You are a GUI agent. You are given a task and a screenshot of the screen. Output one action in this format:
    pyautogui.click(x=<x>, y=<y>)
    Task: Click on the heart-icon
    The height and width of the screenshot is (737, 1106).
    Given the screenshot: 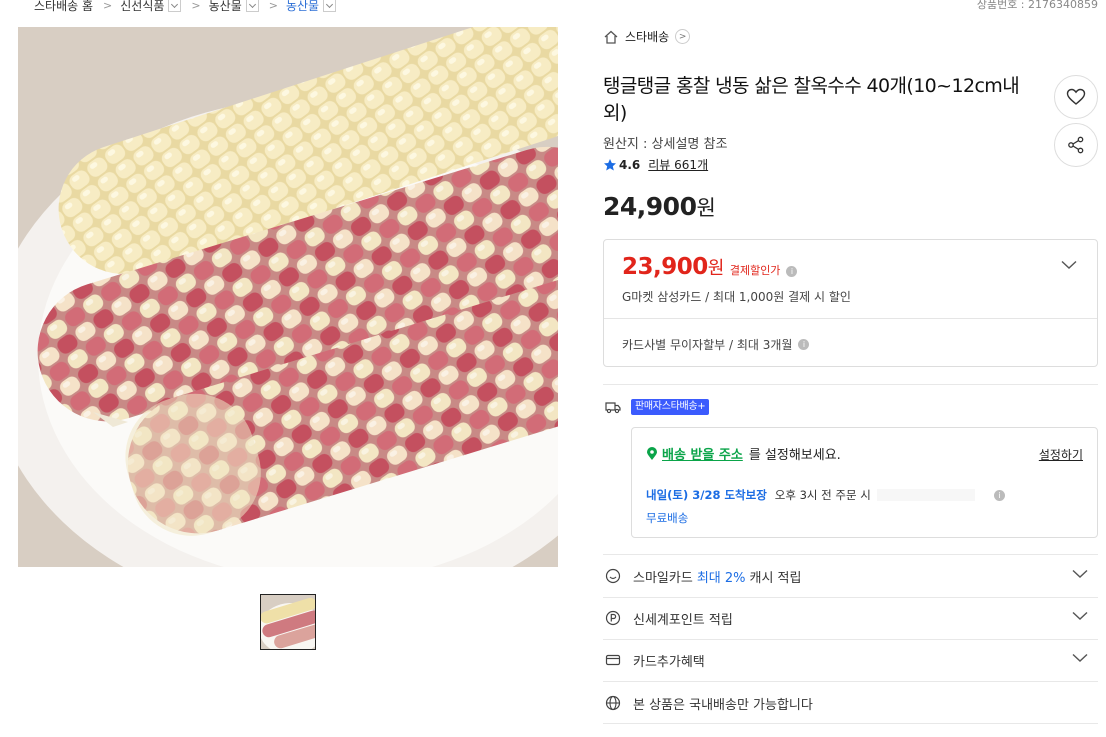 What is the action you would take?
    pyautogui.click(x=1076, y=96)
    